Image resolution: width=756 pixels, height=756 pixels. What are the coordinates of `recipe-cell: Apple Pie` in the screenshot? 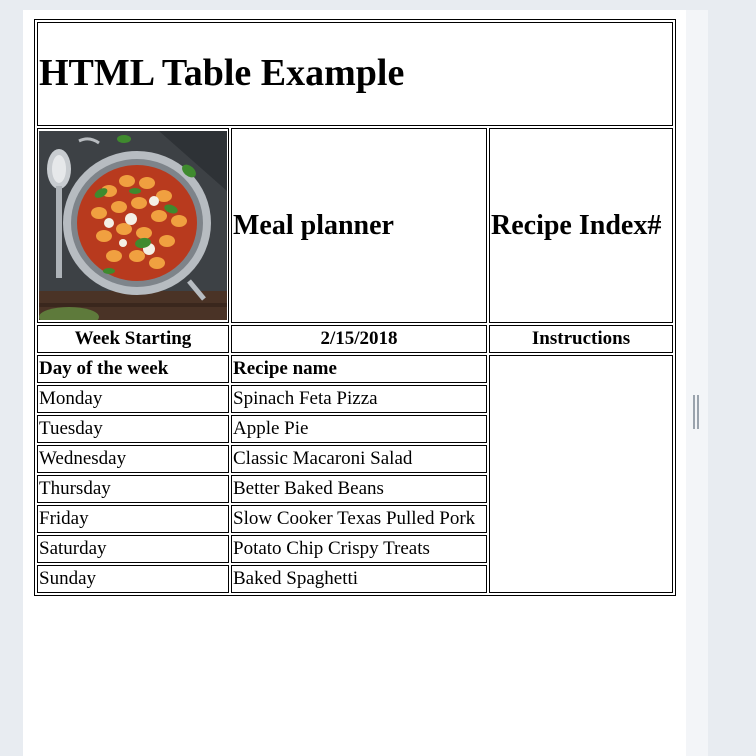 It's located at (359, 429).